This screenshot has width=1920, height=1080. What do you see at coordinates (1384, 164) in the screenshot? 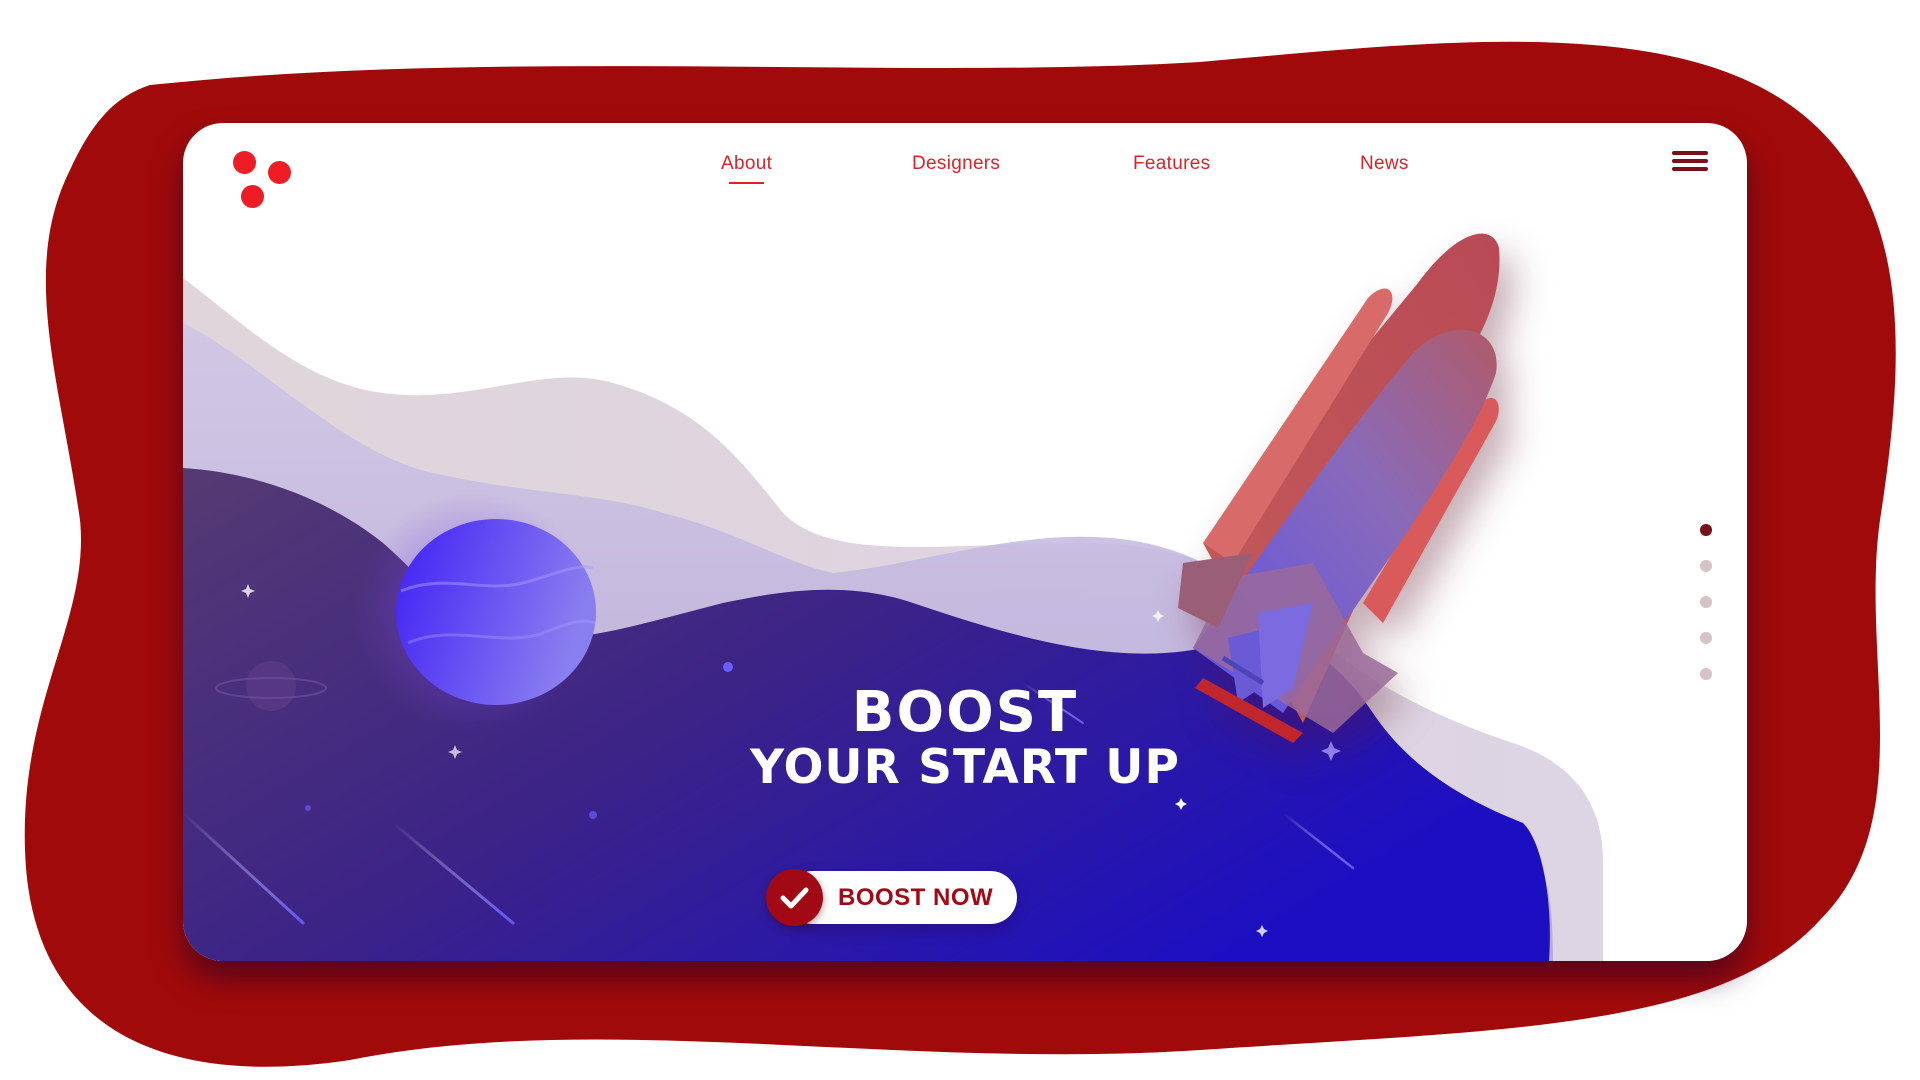
I see `nav-item-news: News` at bounding box center [1384, 164].